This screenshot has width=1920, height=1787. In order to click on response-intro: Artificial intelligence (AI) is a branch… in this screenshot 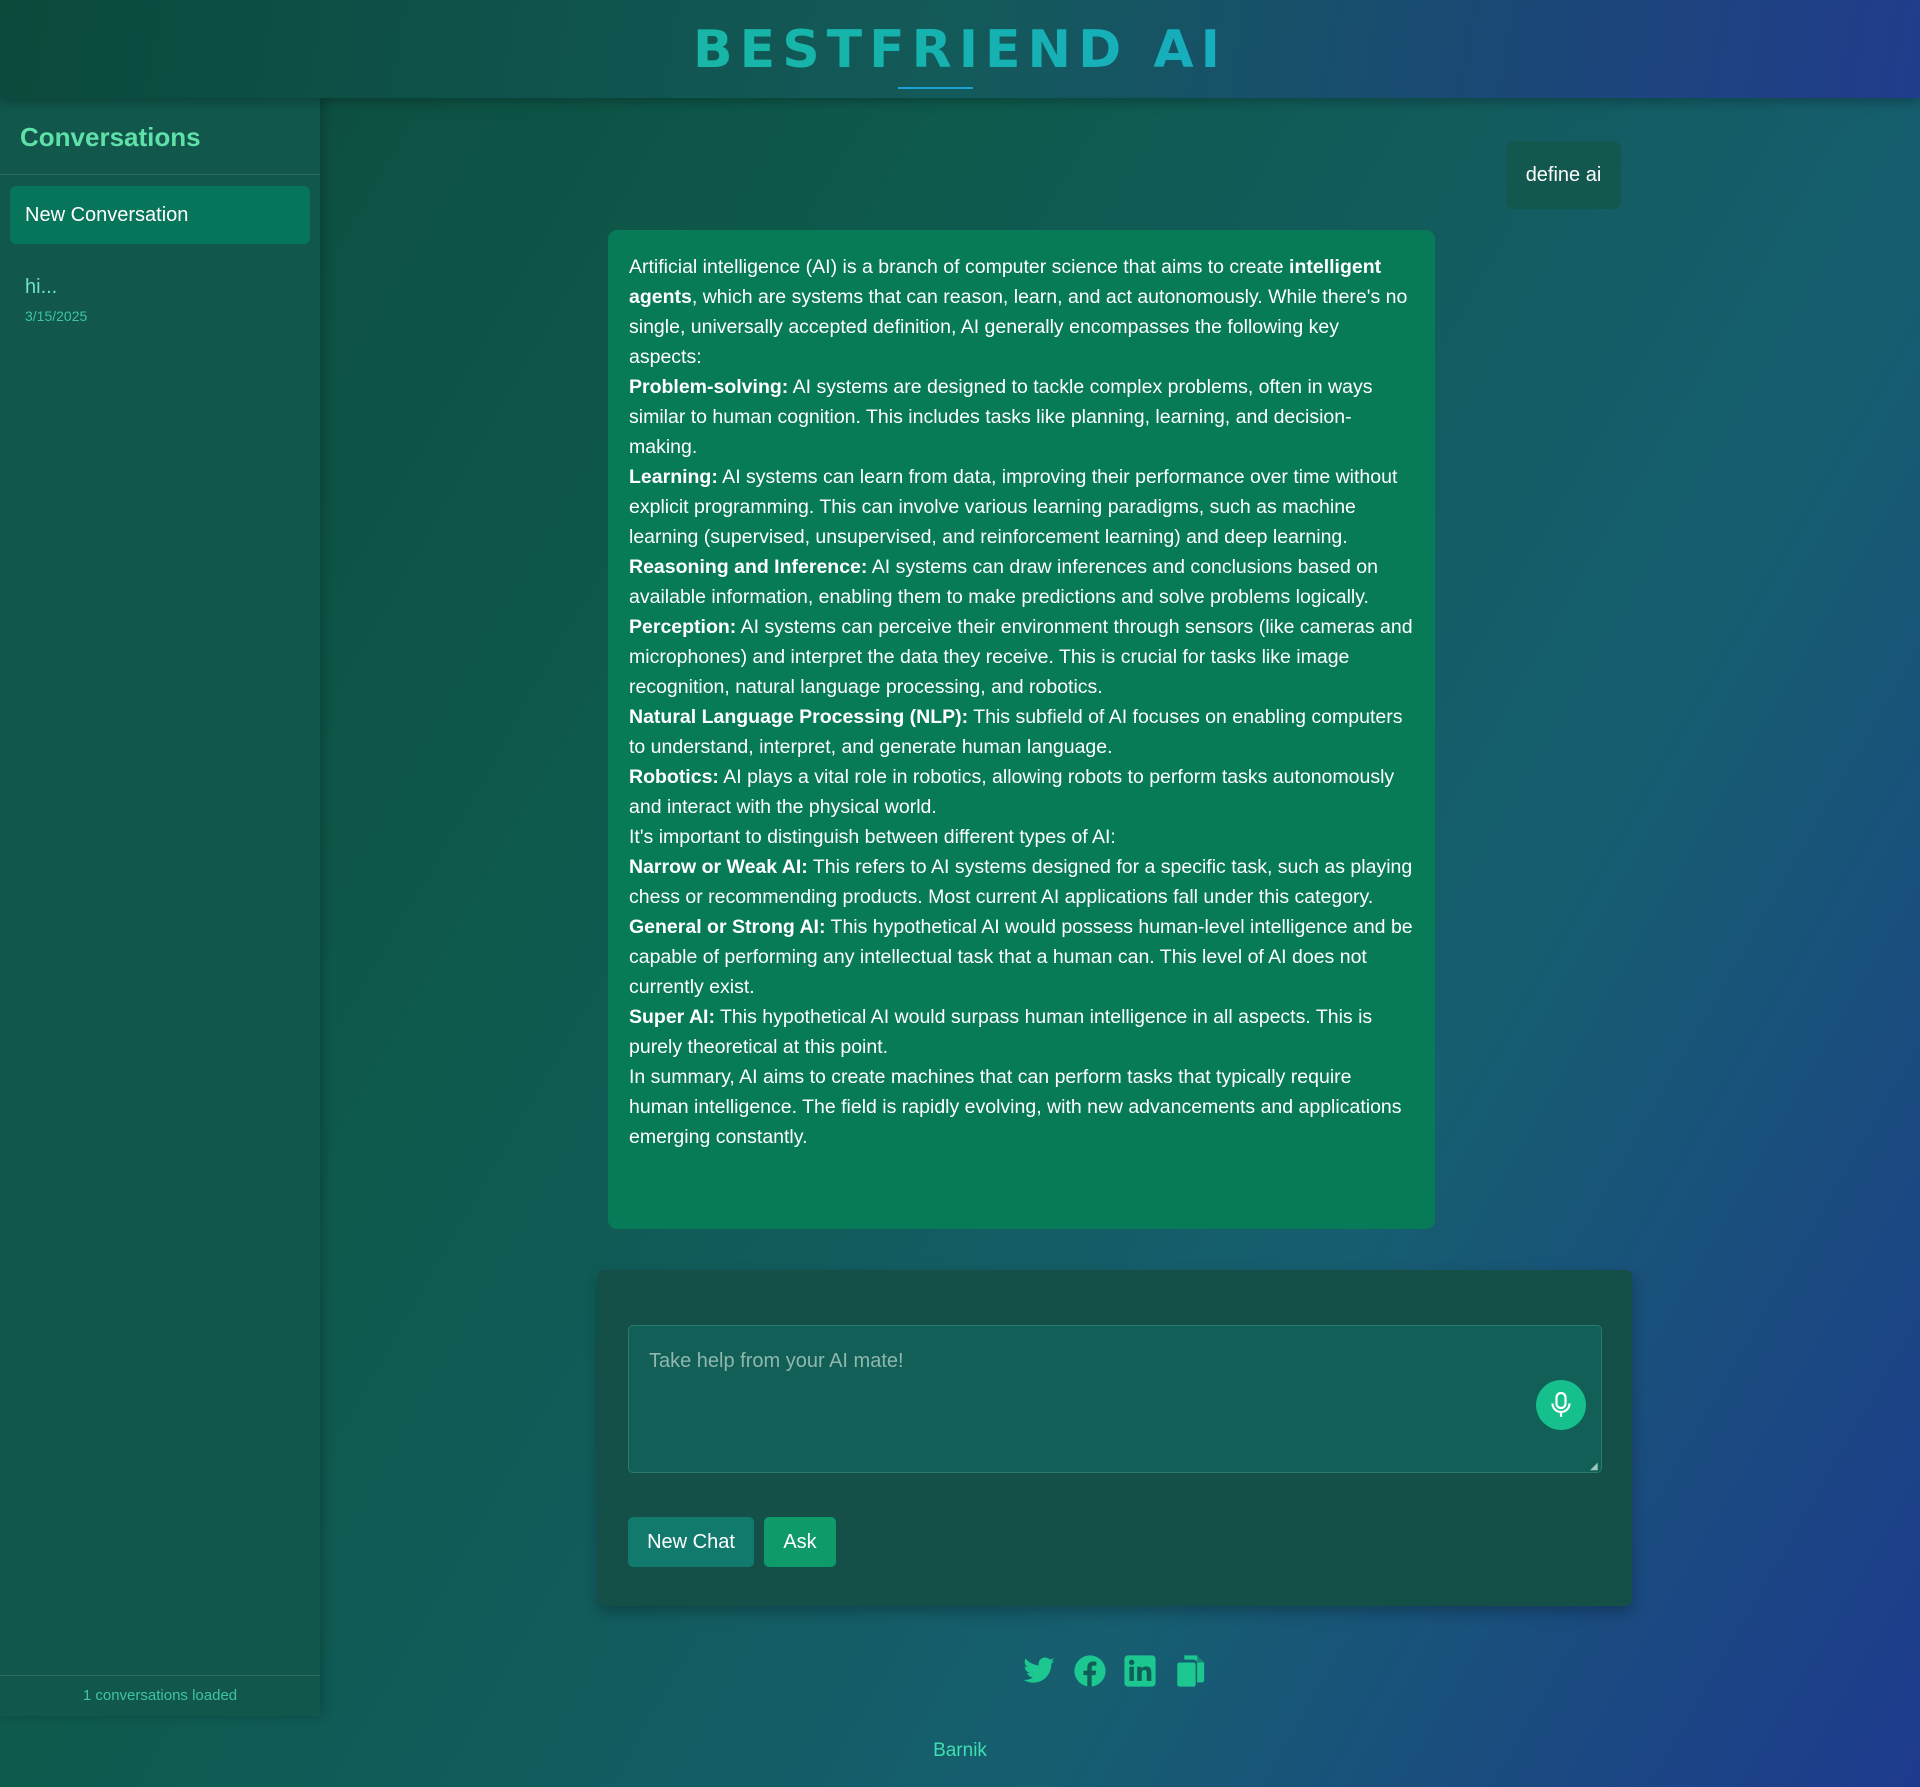, I will do `click(1018, 312)`.